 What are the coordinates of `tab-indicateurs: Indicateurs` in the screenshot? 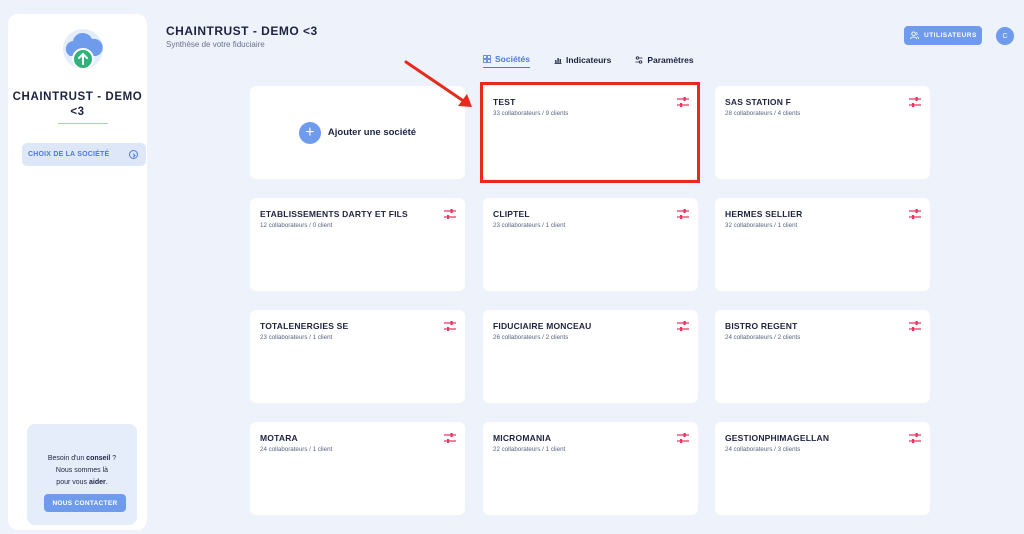 It's located at (582, 61).